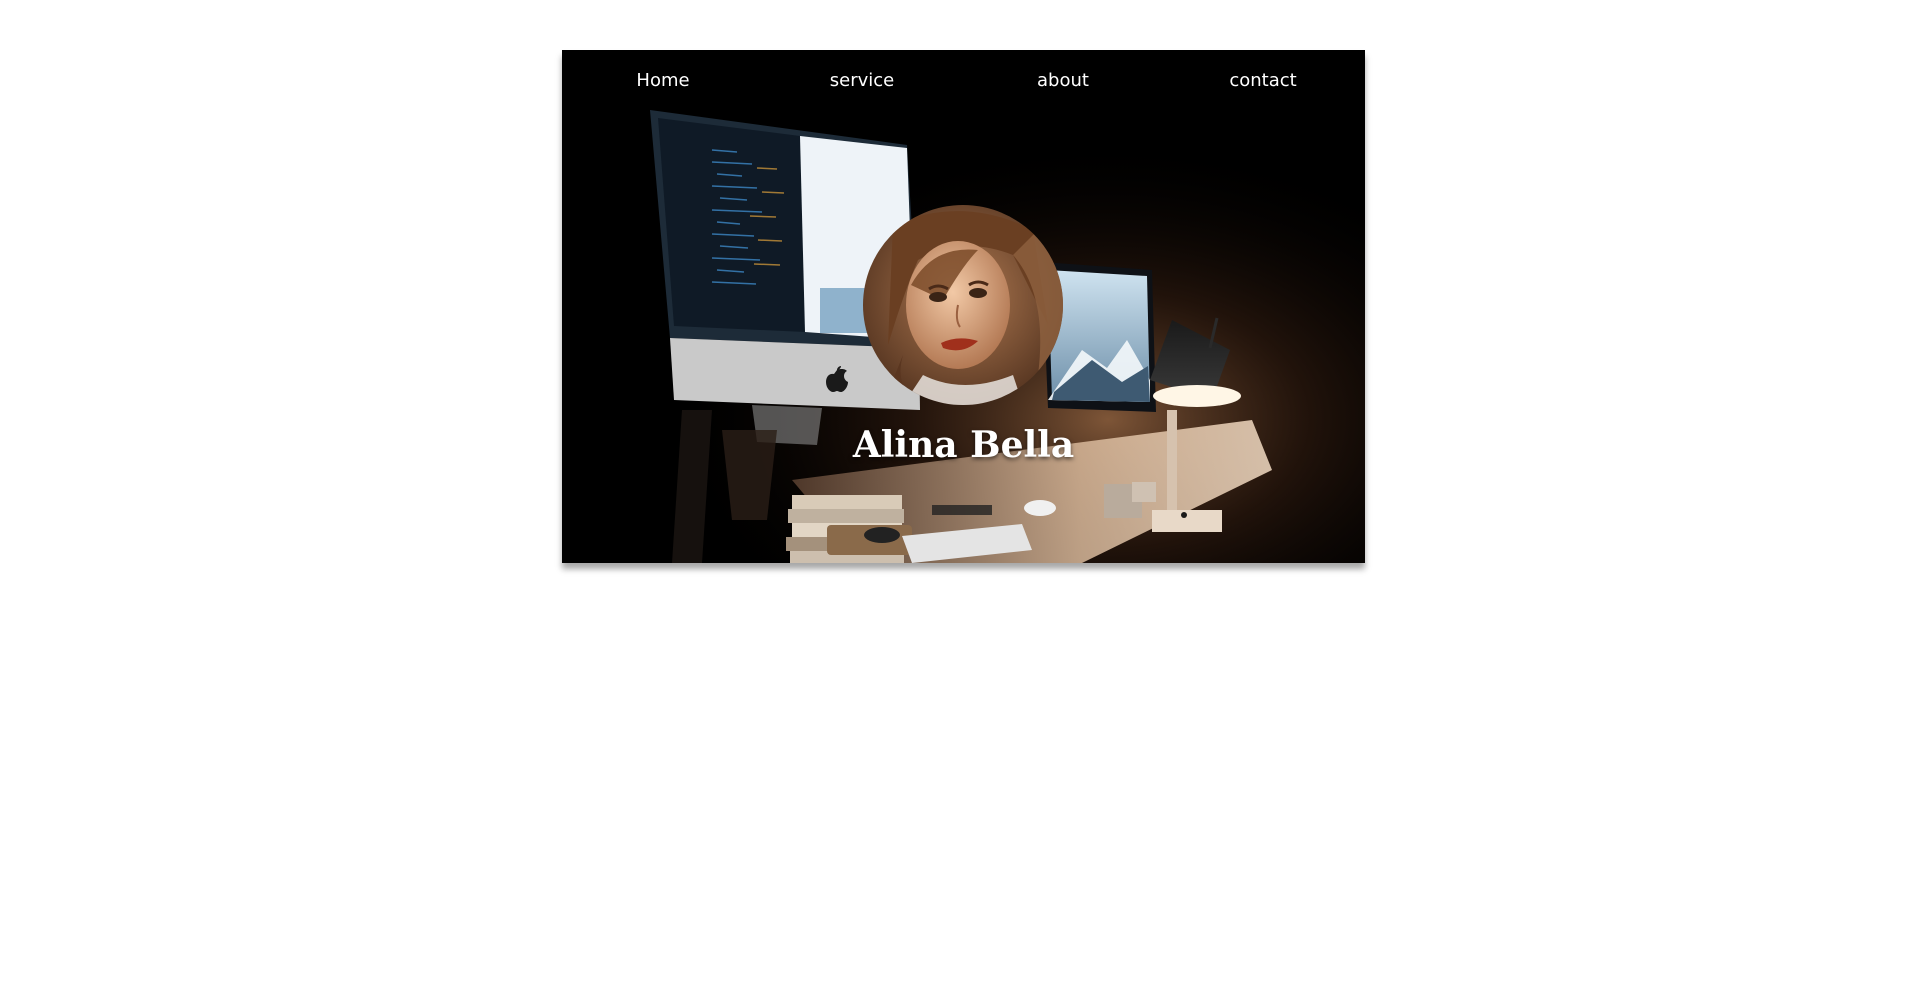 The height and width of the screenshot is (1005, 1920). What do you see at coordinates (1063, 81) in the screenshot?
I see `nav-about-link: about` at bounding box center [1063, 81].